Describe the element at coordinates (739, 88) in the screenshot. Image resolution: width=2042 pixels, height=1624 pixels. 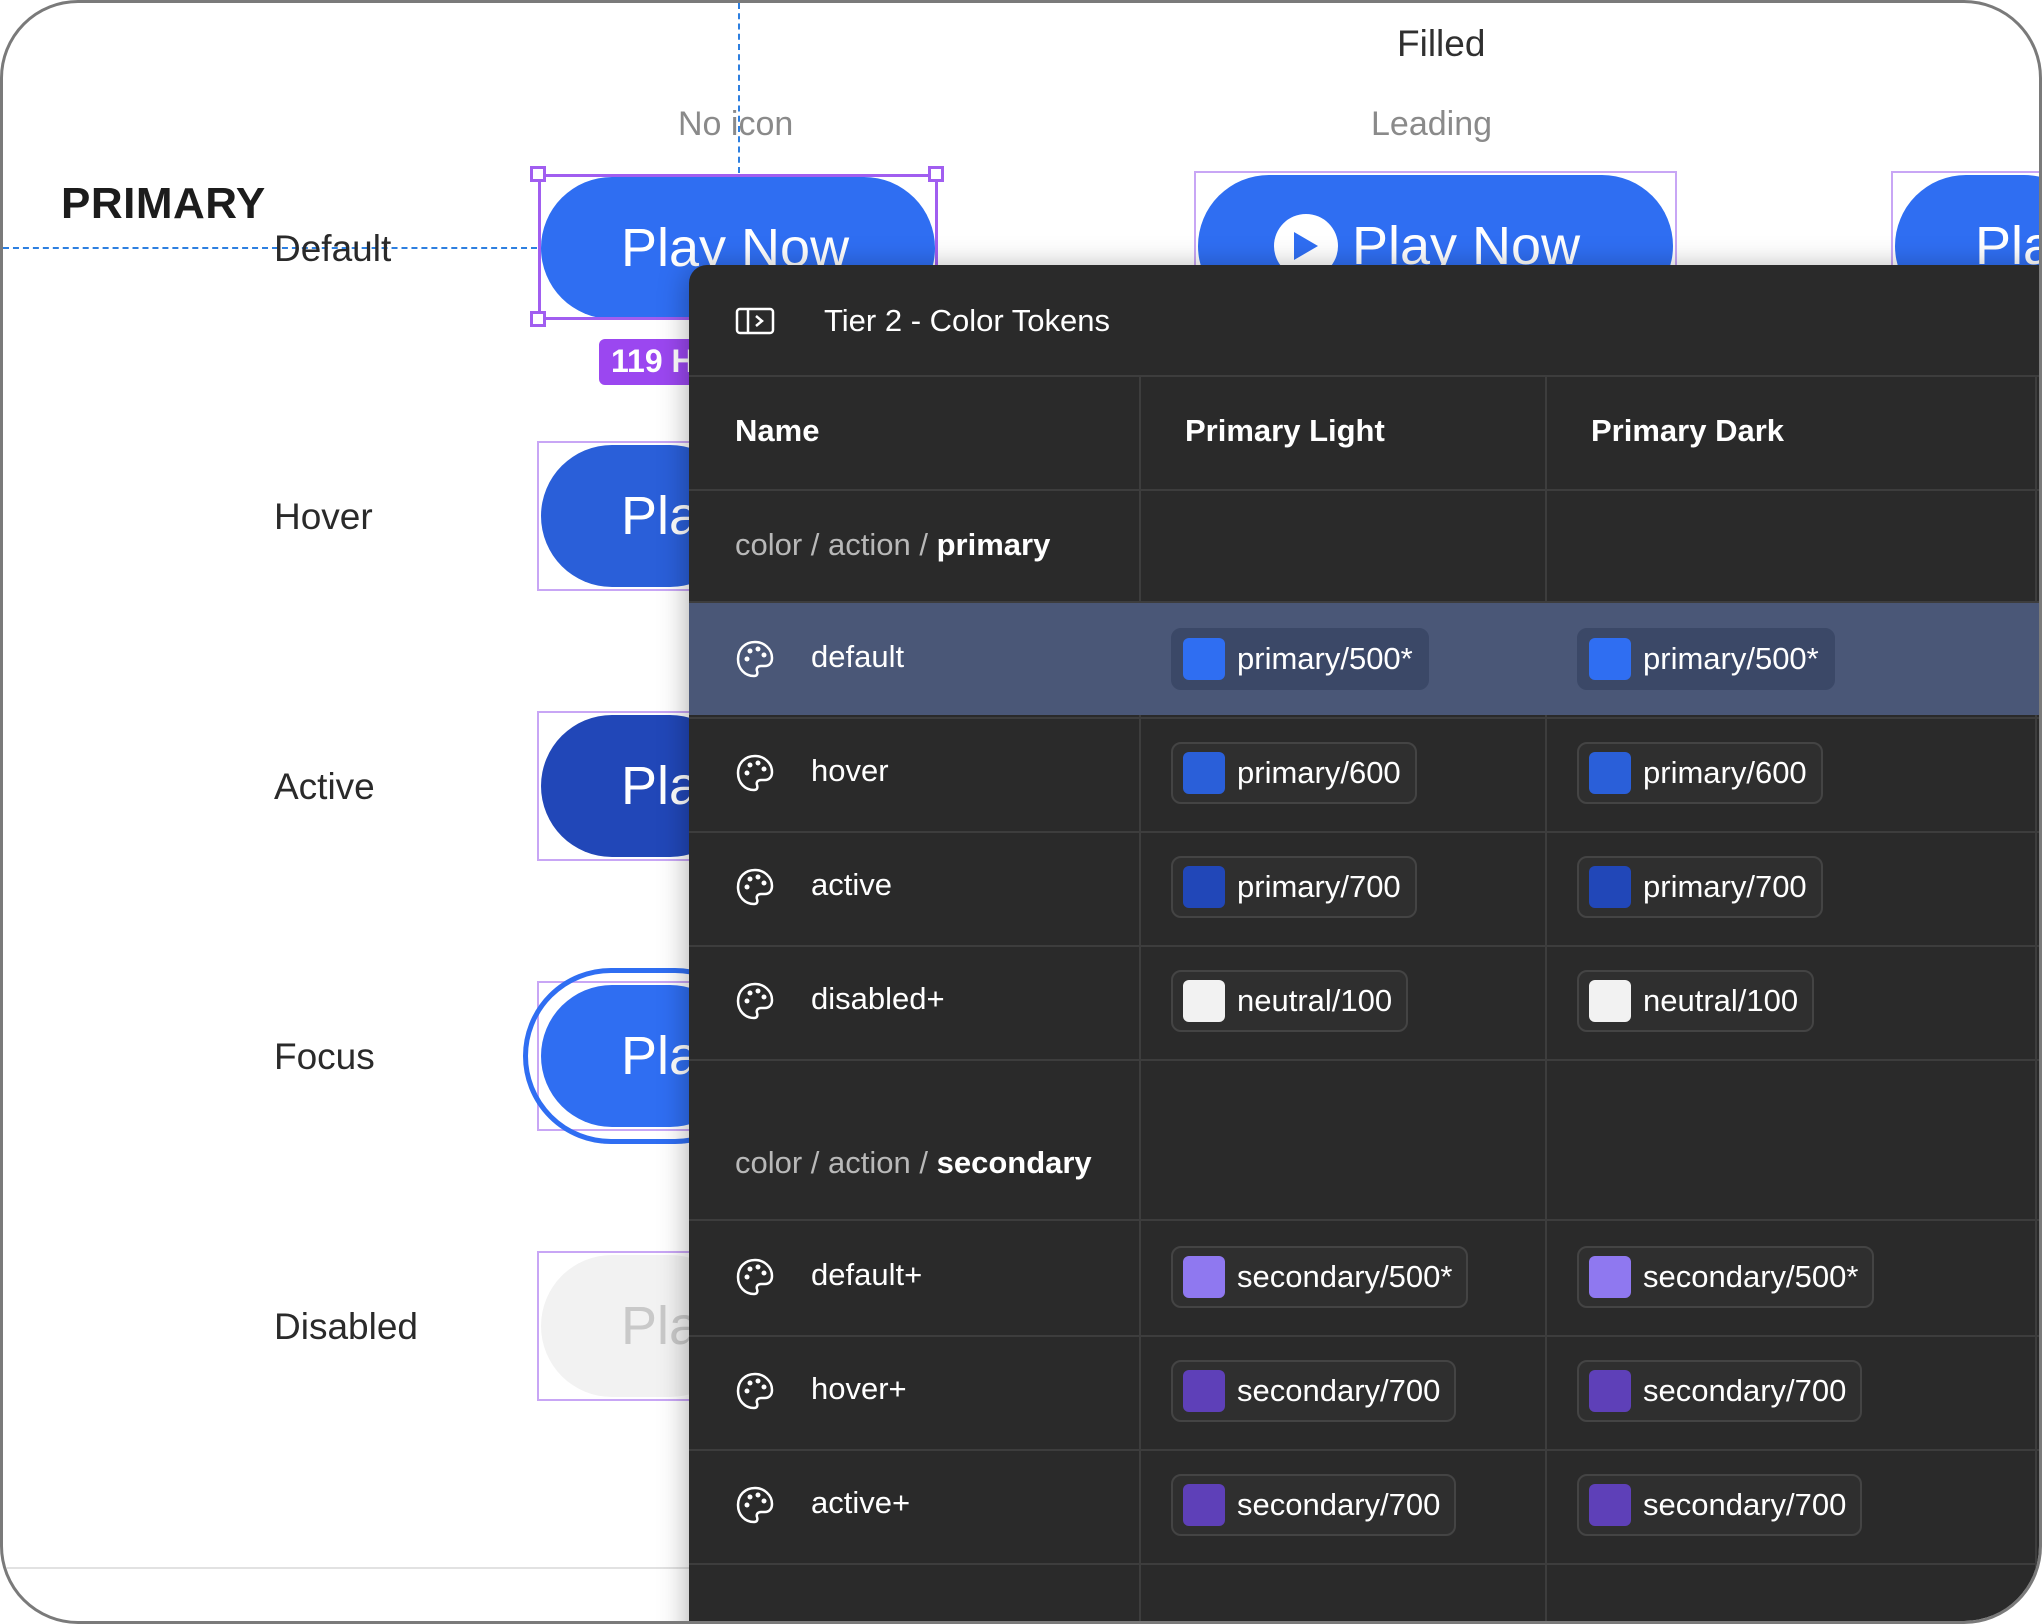
I see `vertical-guide` at that location.